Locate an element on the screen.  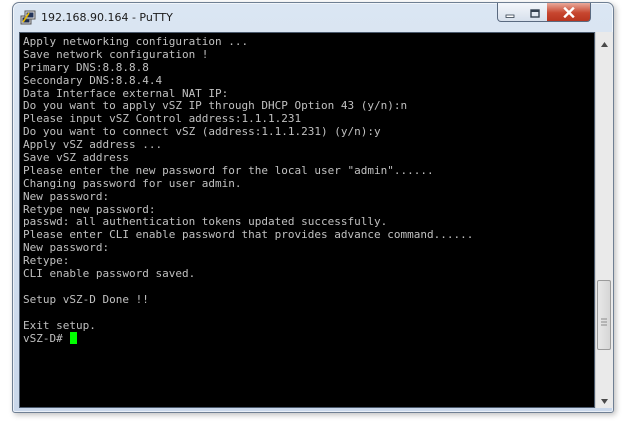
text-cursor is located at coordinates (74, 338).